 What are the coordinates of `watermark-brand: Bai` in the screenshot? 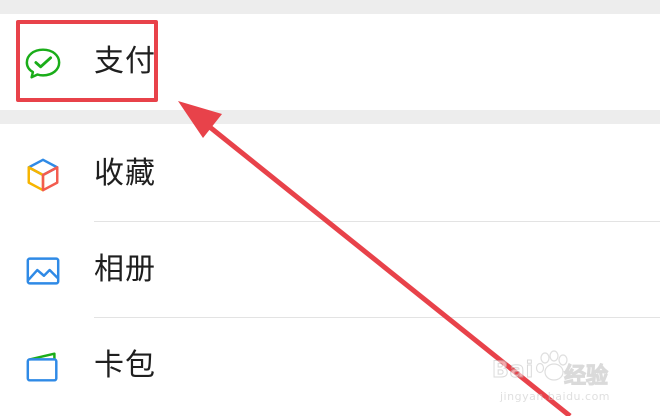 It's located at (513, 371).